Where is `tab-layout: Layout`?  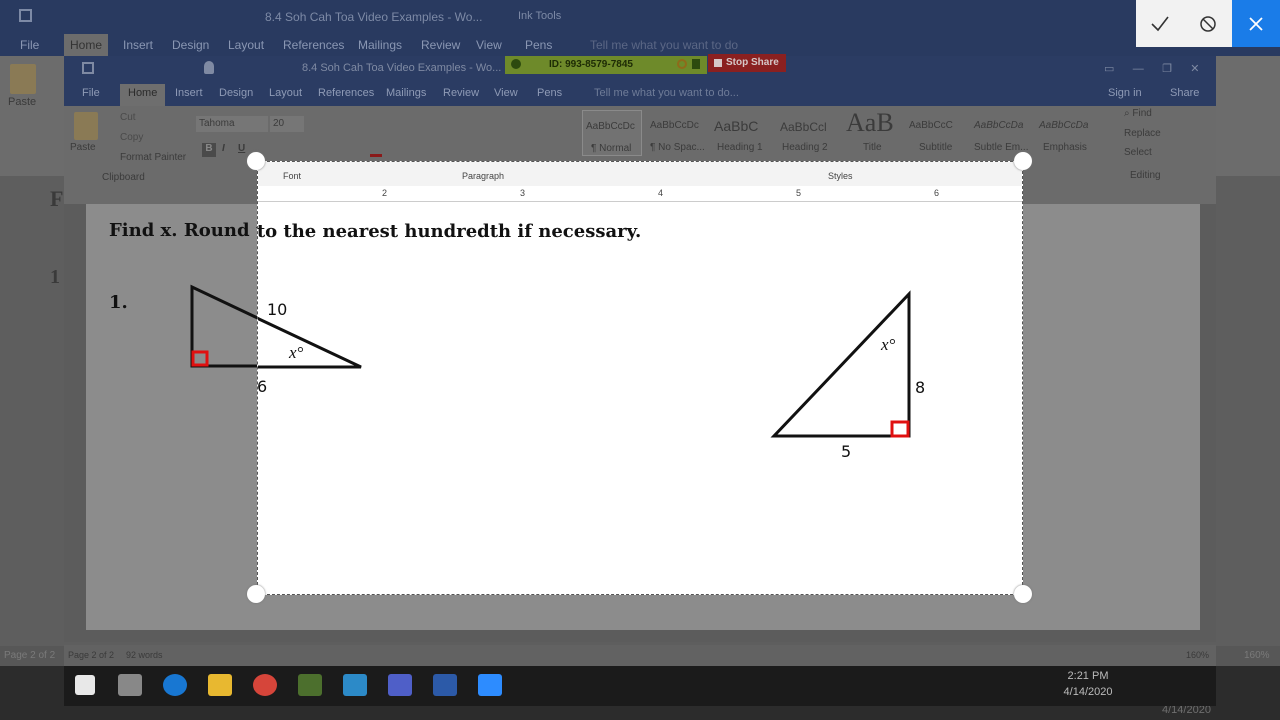 tab-layout: Layout is located at coordinates (285, 93).